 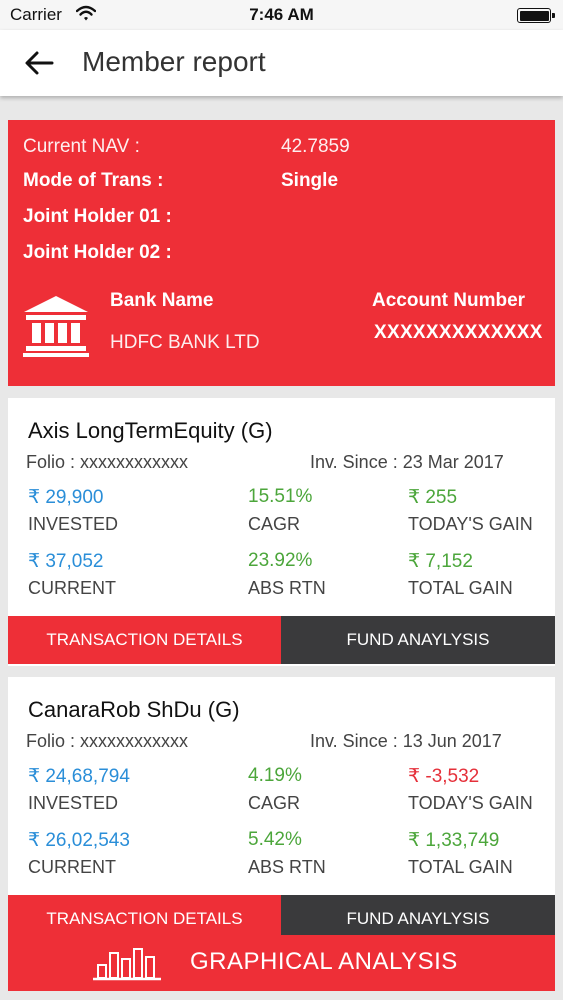 What do you see at coordinates (97, 252) in the screenshot?
I see `joint-holder-2-label: Joint Holder 02 :` at bounding box center [97, 252].